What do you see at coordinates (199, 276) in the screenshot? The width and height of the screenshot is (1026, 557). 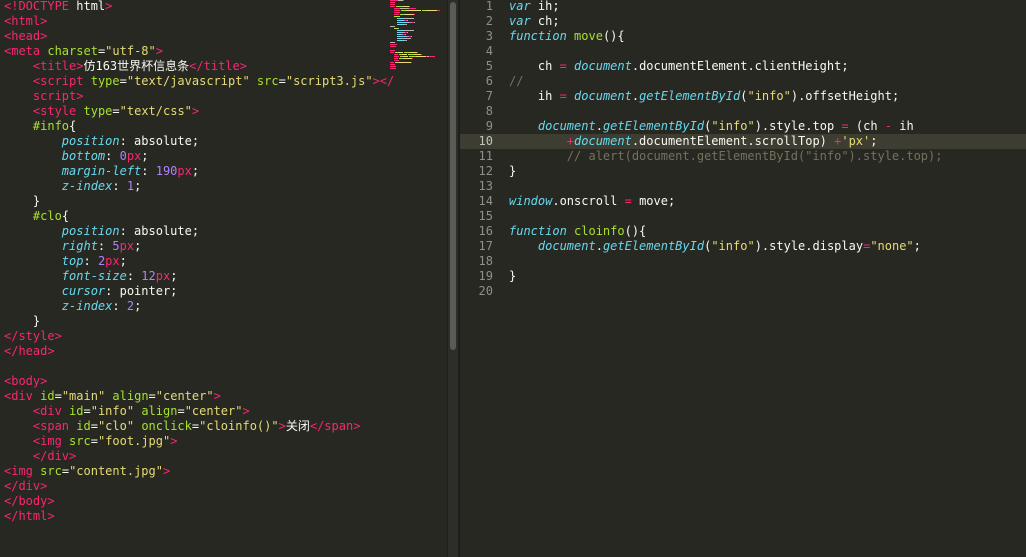 I see `code-line: font-size: 12px;` at bounding box center [199, 276].